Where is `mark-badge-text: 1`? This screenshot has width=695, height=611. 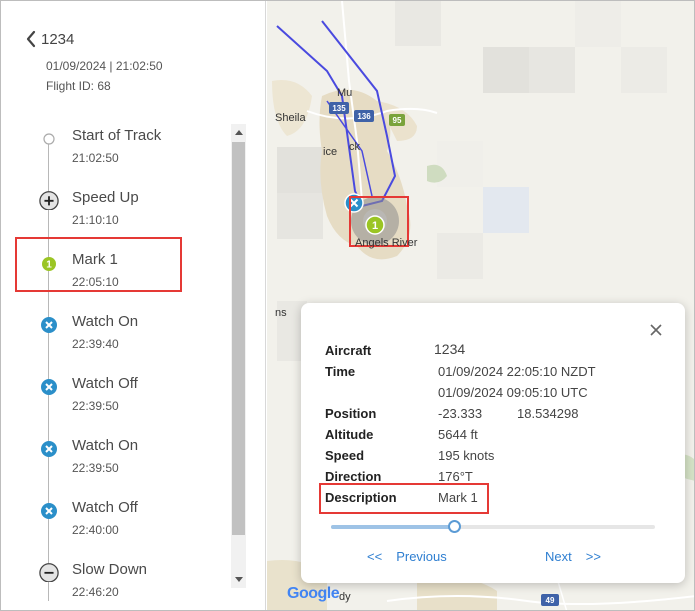 mark-badge-text: 1 is located at coordinates (375, 226).